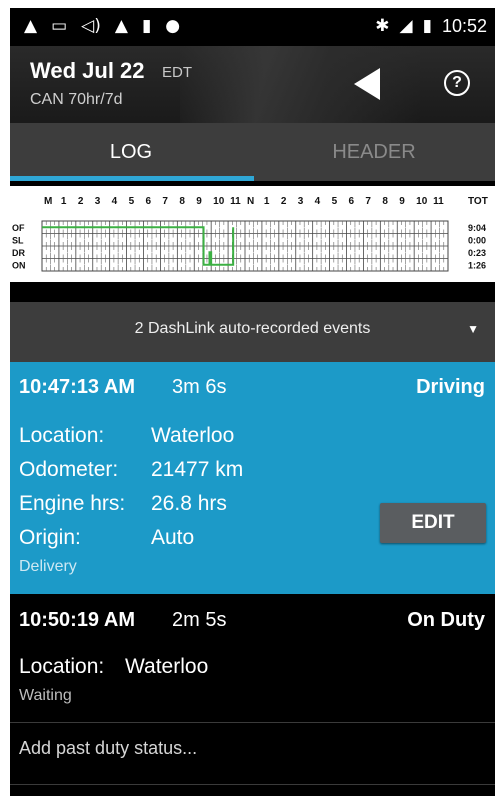  I want to click on engine-hours-value: 26.8 hrs, so click(189, 503).